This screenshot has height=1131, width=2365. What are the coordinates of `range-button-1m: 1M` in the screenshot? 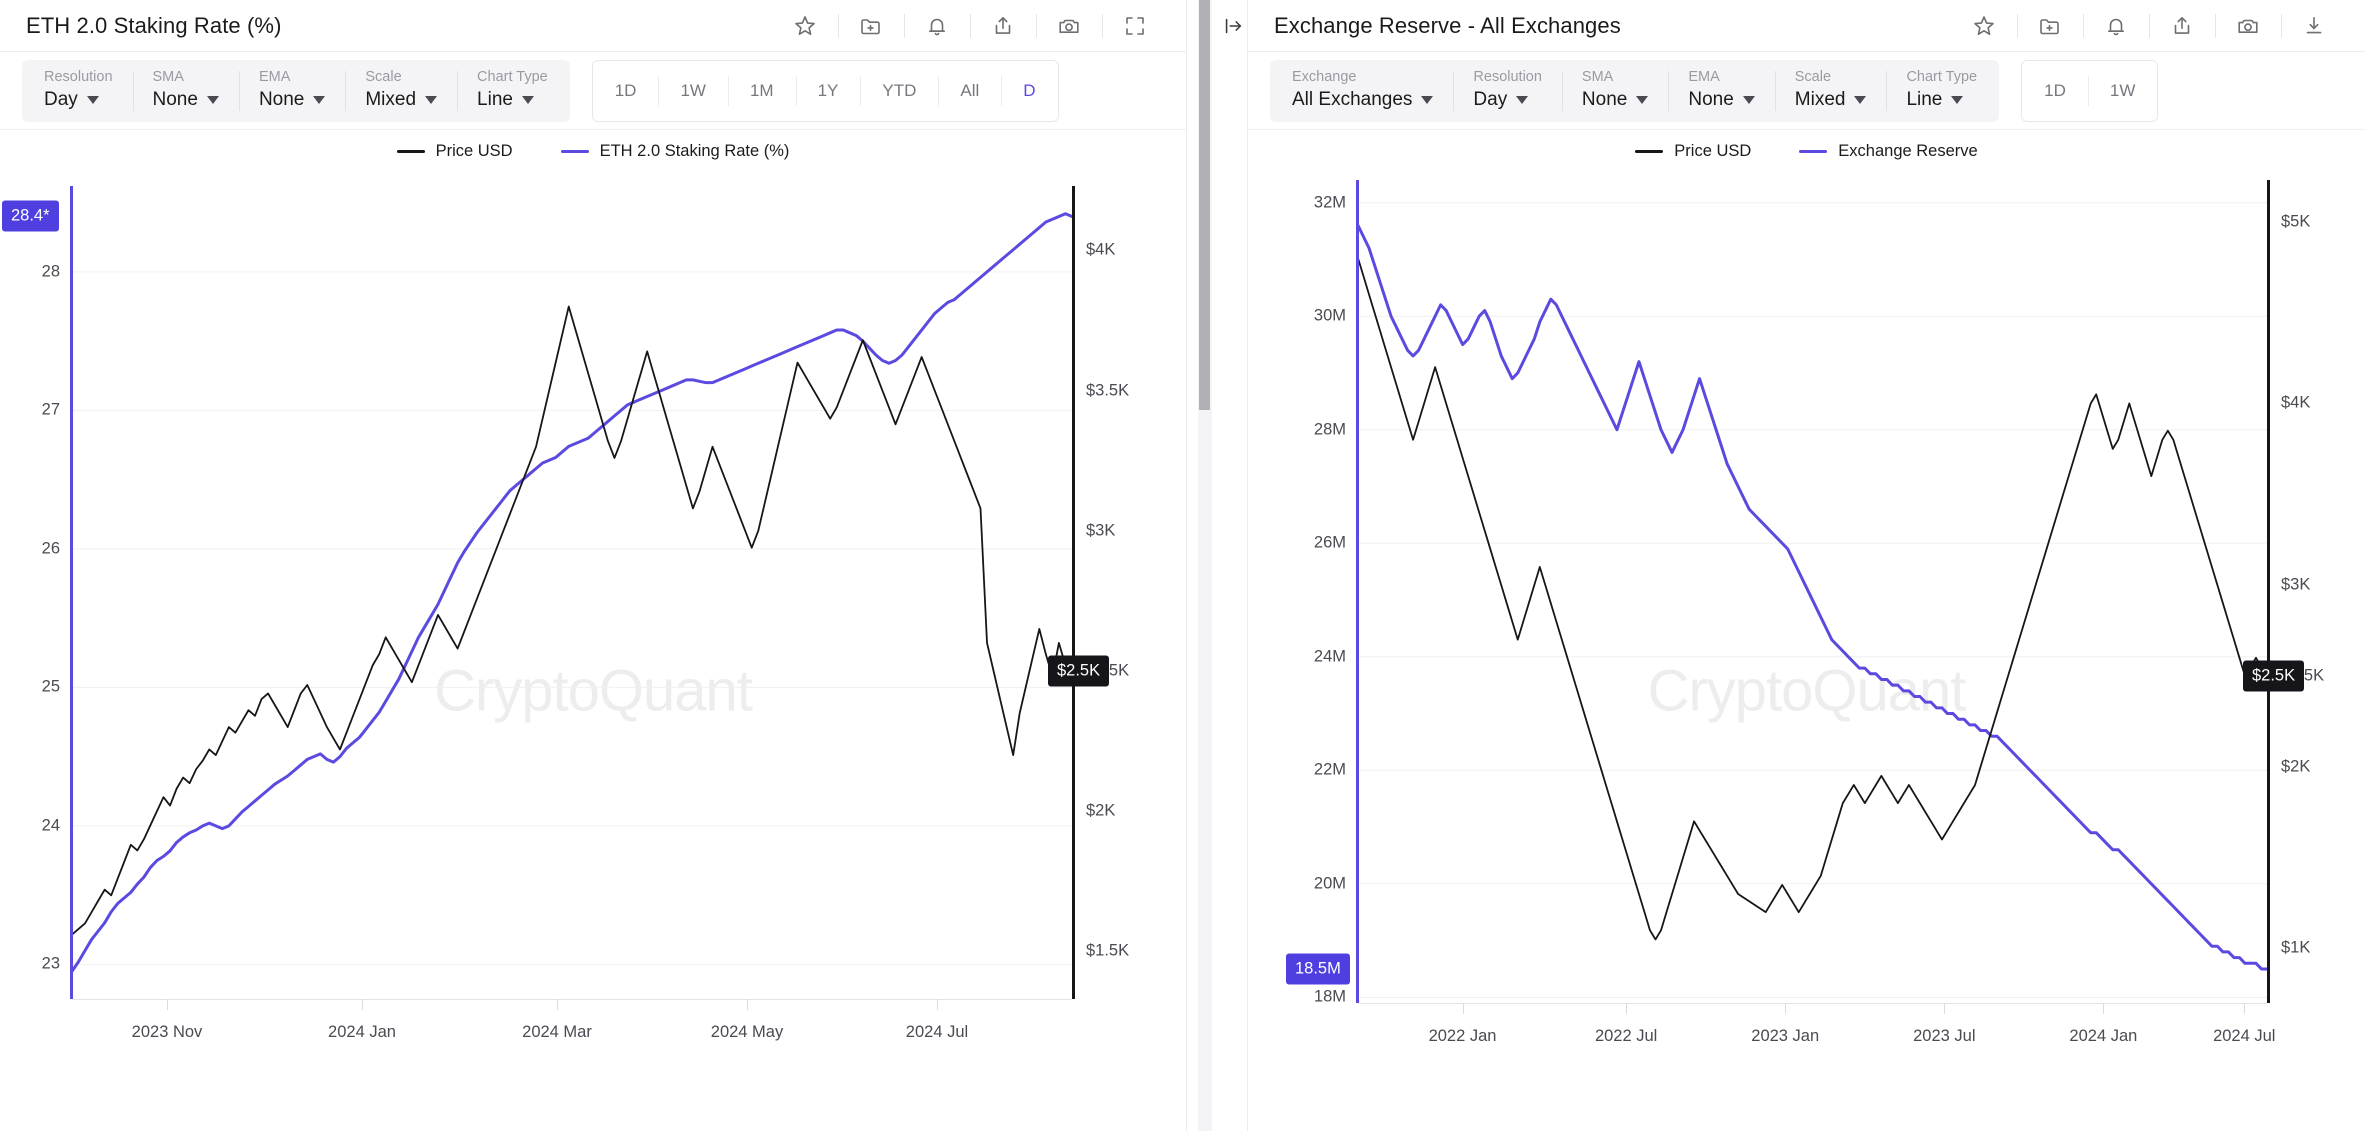 It's located at (761, 91).